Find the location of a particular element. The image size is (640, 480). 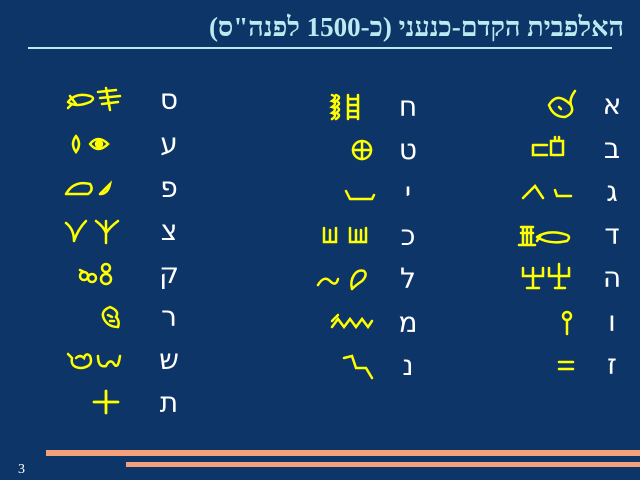

hand-icon is located at coordinates (345, 193).